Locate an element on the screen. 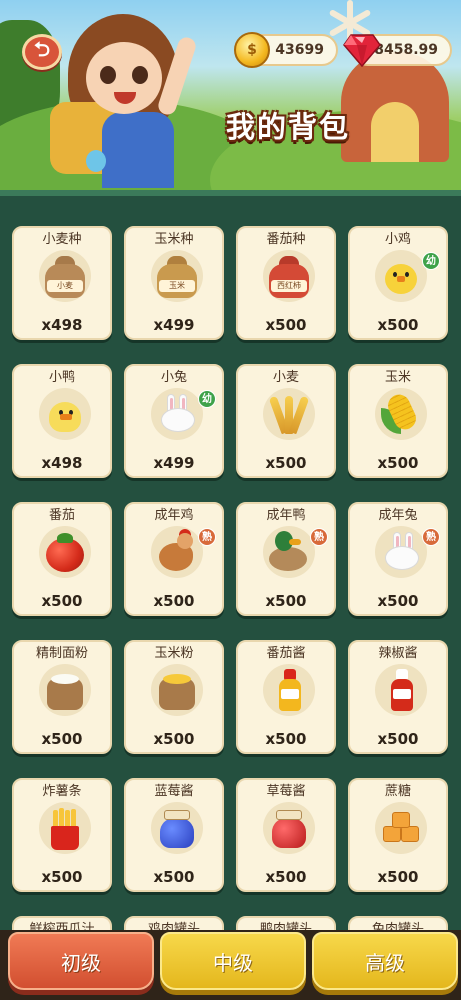 Image resolution: width=461 pixels, height=1000 pixels. inventory-item: 鲜榨西瓜汁 is located at coordinates (62, 923).